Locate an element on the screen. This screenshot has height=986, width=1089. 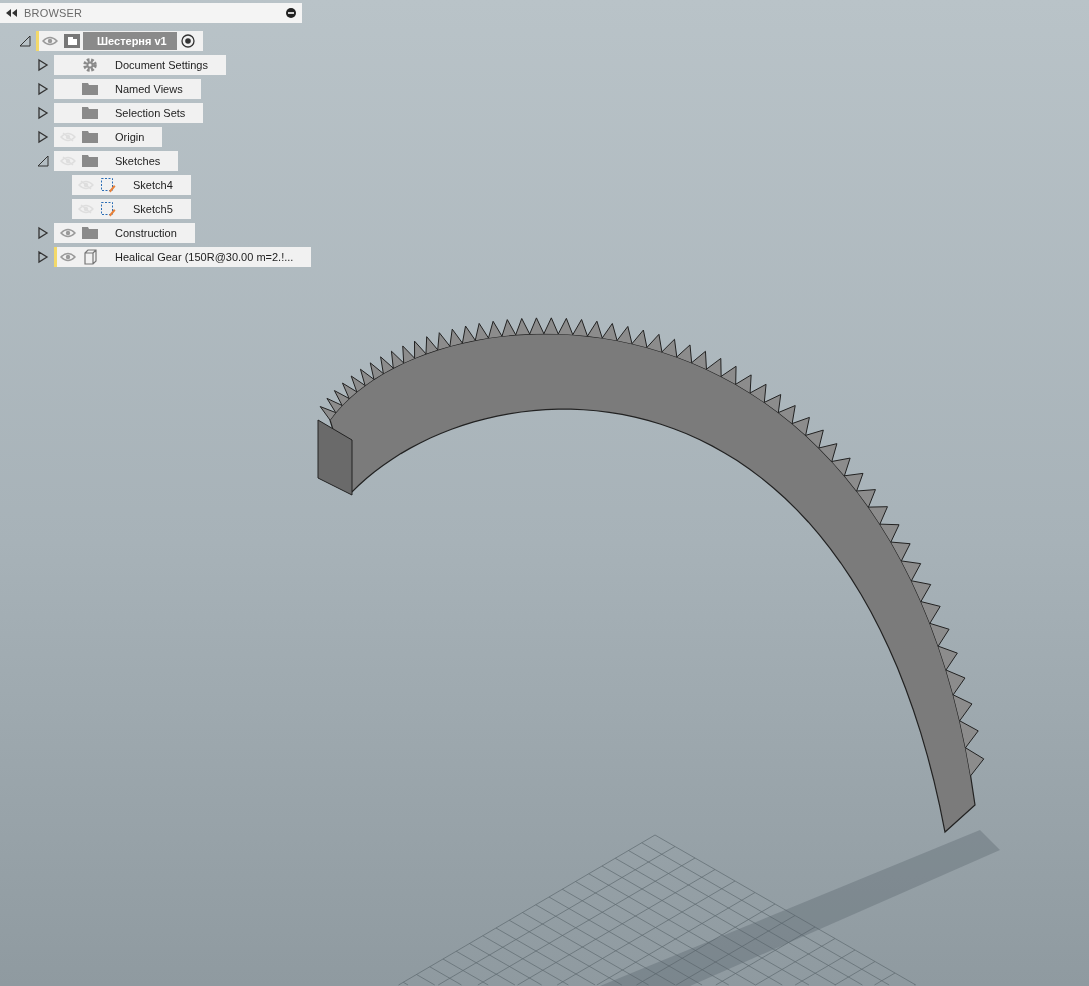
tree-item: Sketch5 is located at coordinates (131, 209).